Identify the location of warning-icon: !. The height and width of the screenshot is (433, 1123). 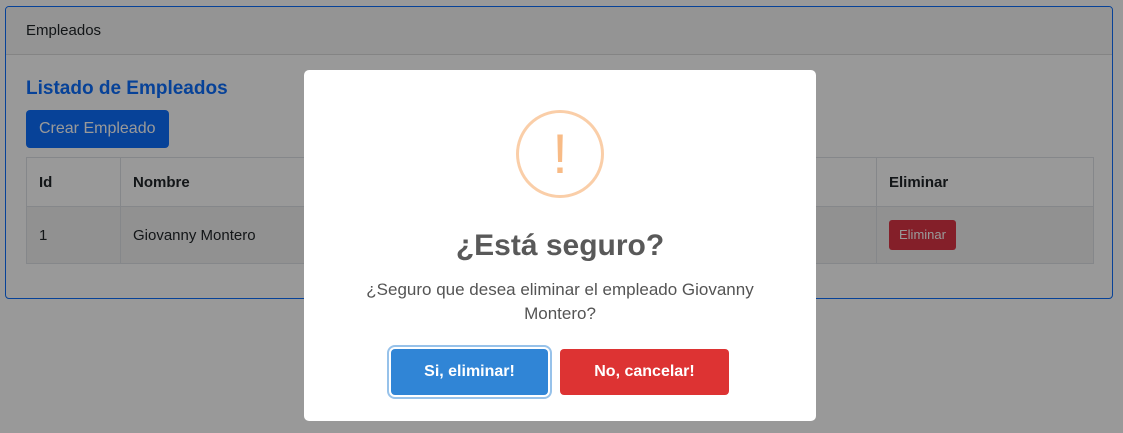
(560, 154).